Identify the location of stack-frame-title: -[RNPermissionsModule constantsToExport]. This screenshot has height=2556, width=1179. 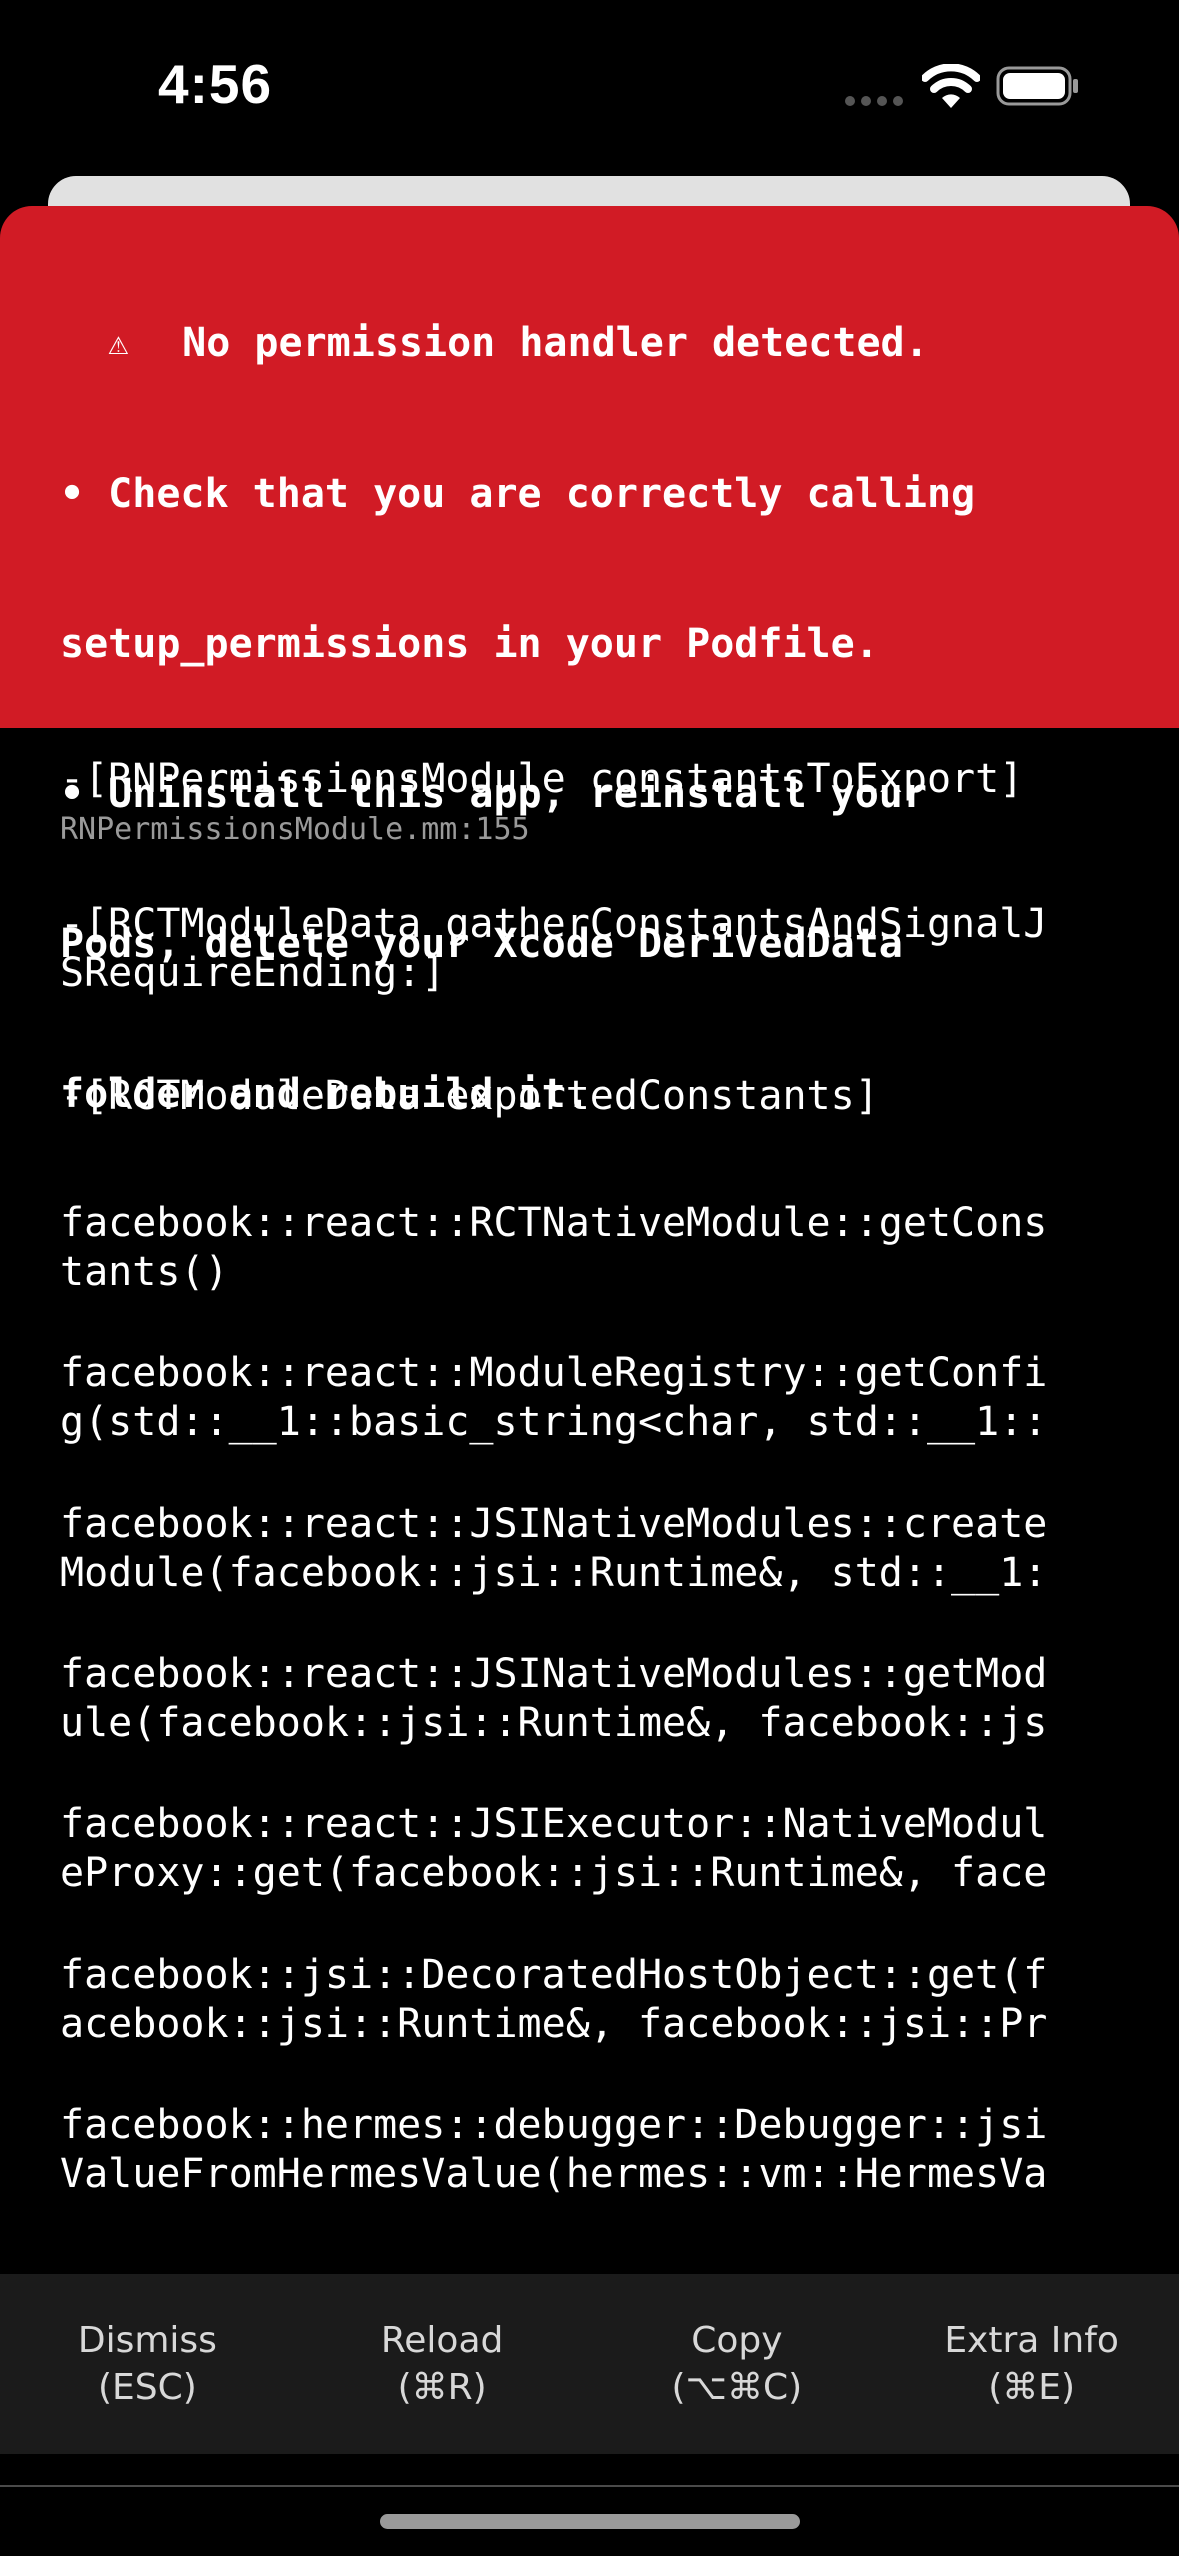
(541, 779).